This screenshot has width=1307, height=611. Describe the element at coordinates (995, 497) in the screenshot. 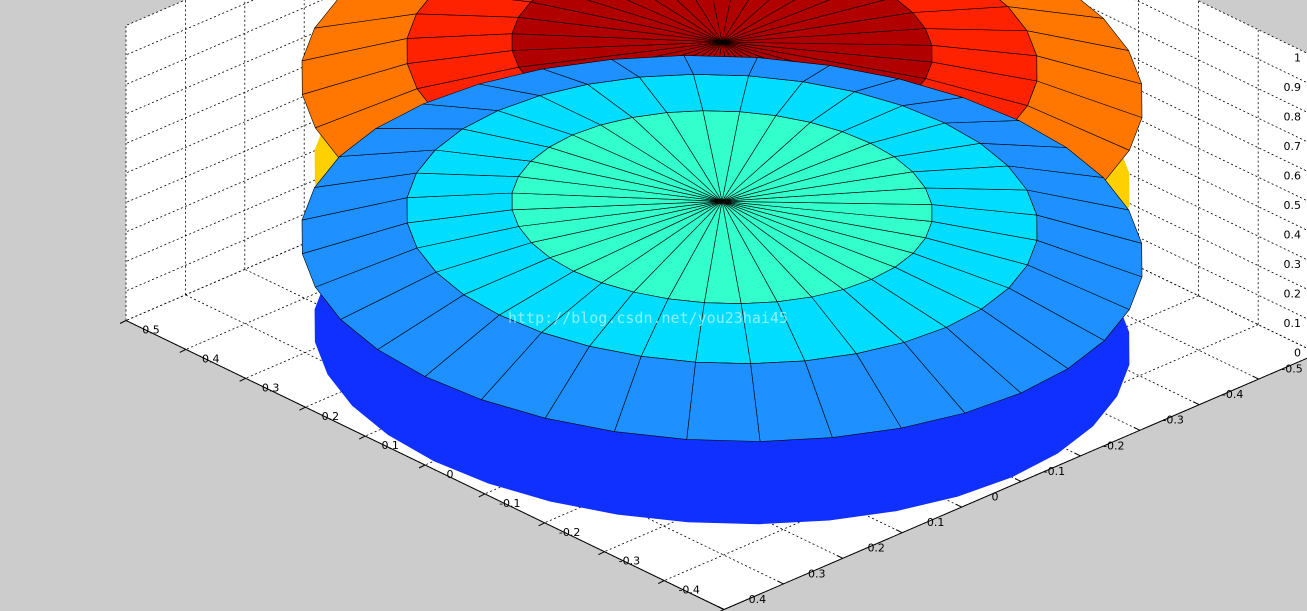

I see `x-tick-label: 0` at that location.